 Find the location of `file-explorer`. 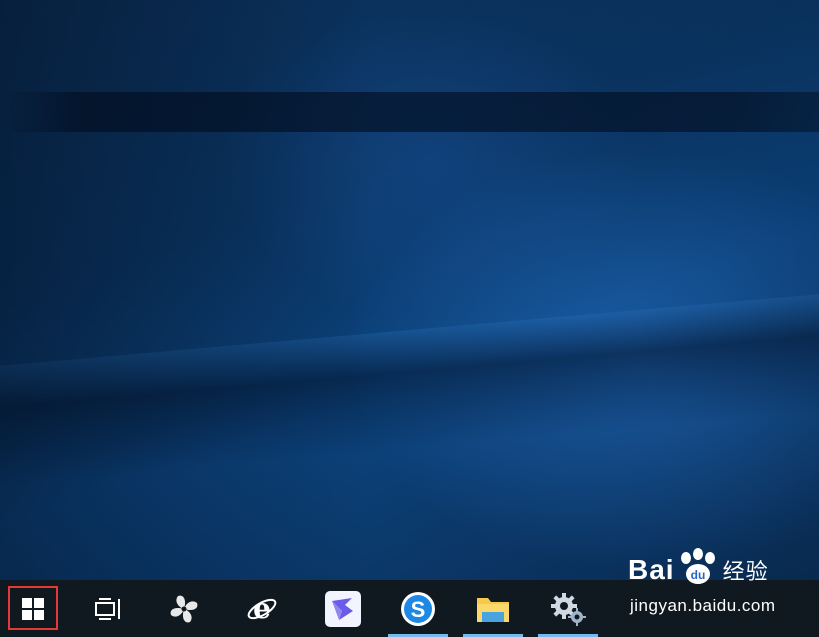

file-explorer is located at coordinates (493, 608).